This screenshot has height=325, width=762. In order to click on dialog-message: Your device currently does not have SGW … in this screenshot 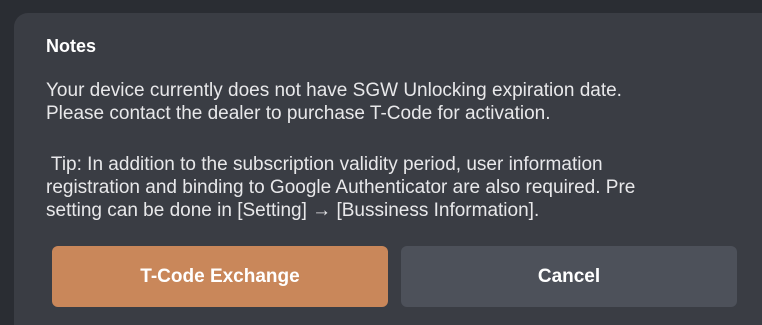, I will do `click(396, 102)`.